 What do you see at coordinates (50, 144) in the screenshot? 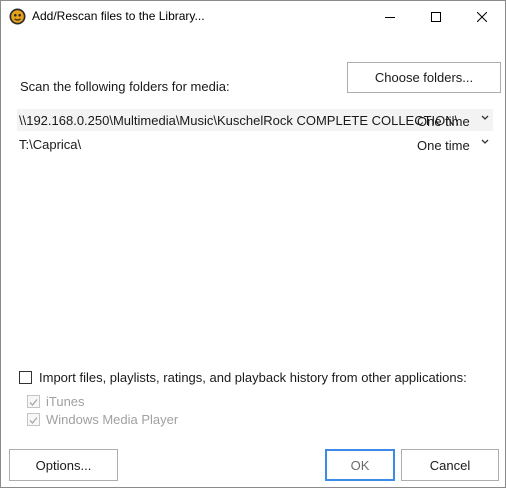
I see `folder-path: T:\Caprica\` at bounding box center [50, 144].